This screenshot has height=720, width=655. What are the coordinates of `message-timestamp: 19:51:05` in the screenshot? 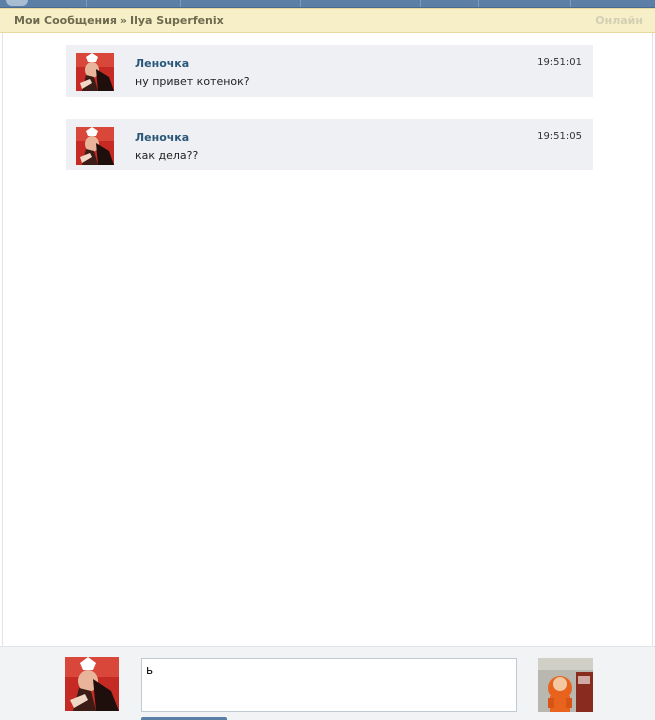 It's located at (559, 136).